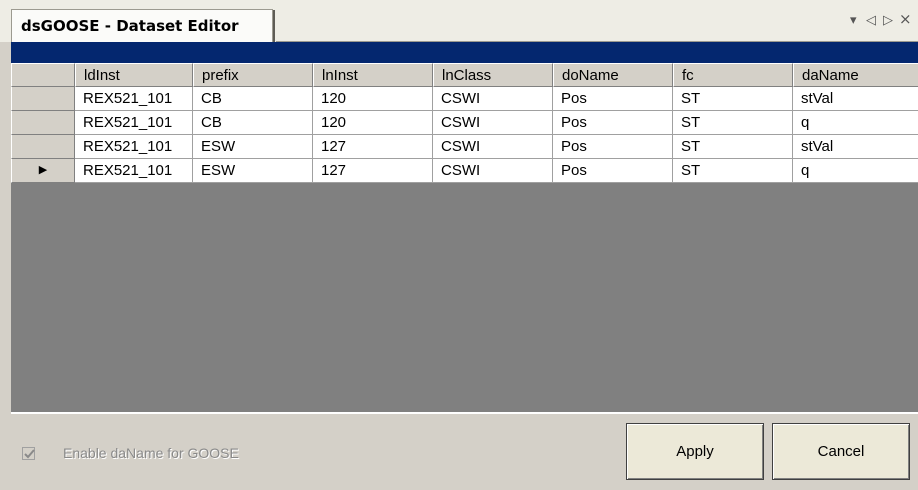 This screenshot has width=918, height=490. What do you see at coordinates (853, 21) in the screenshot?
I see `dropdown-icon: ▾` at bounding box center [853, 21].